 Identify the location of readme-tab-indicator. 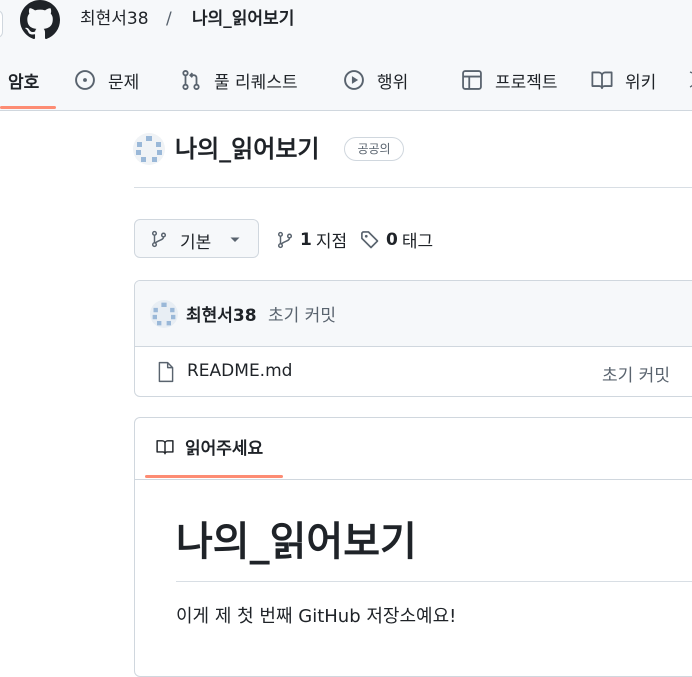
(214, 476).